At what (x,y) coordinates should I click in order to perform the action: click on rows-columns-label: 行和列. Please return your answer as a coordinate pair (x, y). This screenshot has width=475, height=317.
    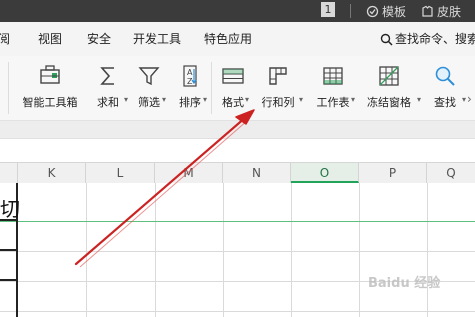
    Looking at the image, I should click on (278, 102).